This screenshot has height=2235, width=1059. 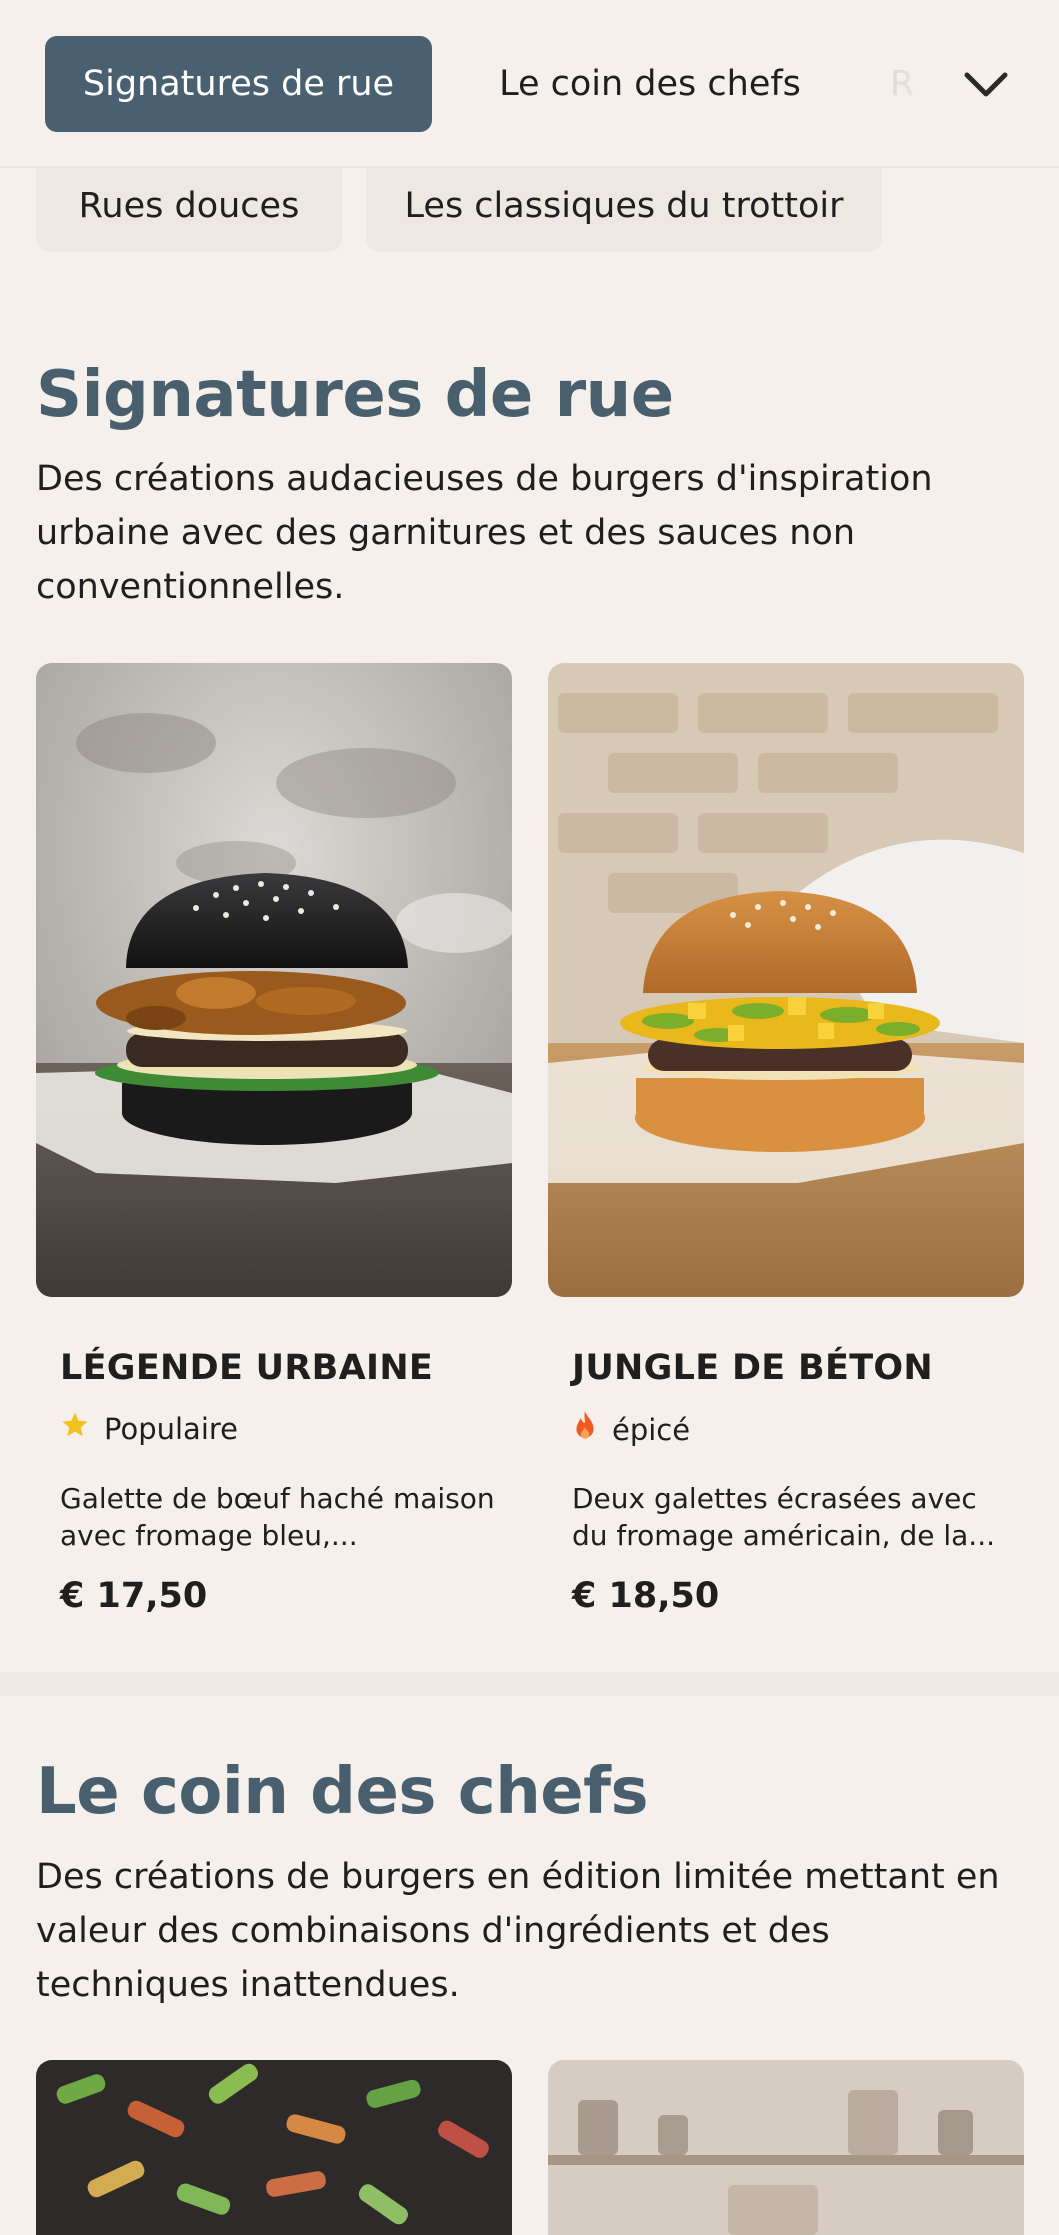 What do you see at coordinates (651, 1429) in the screenshot?
I see `item-tag-label: épicé` at bounding box center [651, 1429].